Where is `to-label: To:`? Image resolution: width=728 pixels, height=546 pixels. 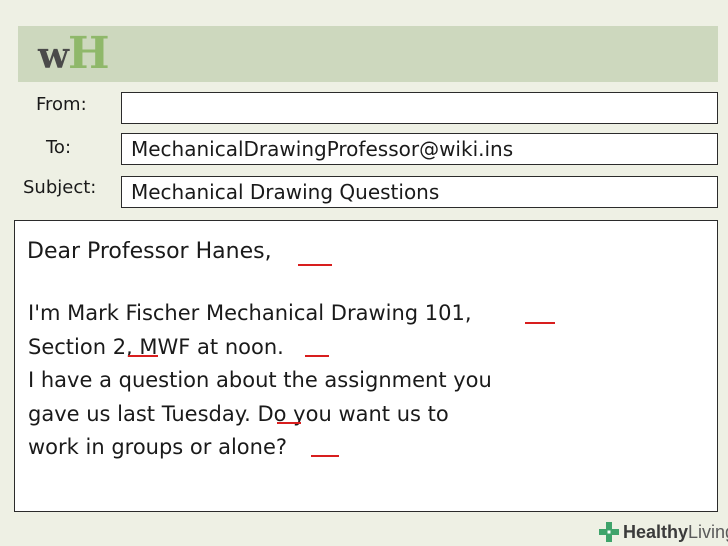
to-label: To: is located at coordinates (59, 147).